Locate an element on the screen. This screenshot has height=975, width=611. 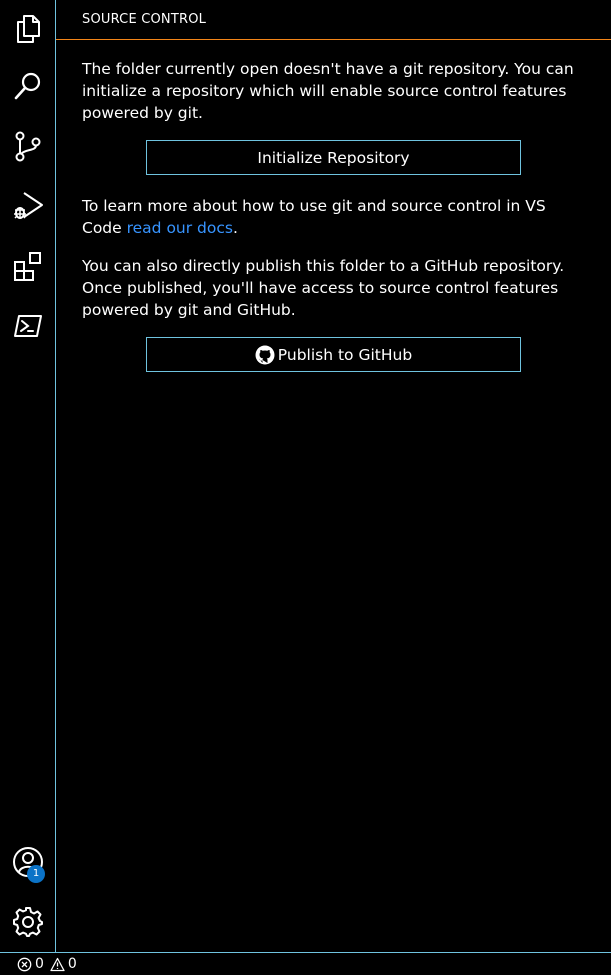
read-docs-link: read our docs is located at coordinates (180, 228).